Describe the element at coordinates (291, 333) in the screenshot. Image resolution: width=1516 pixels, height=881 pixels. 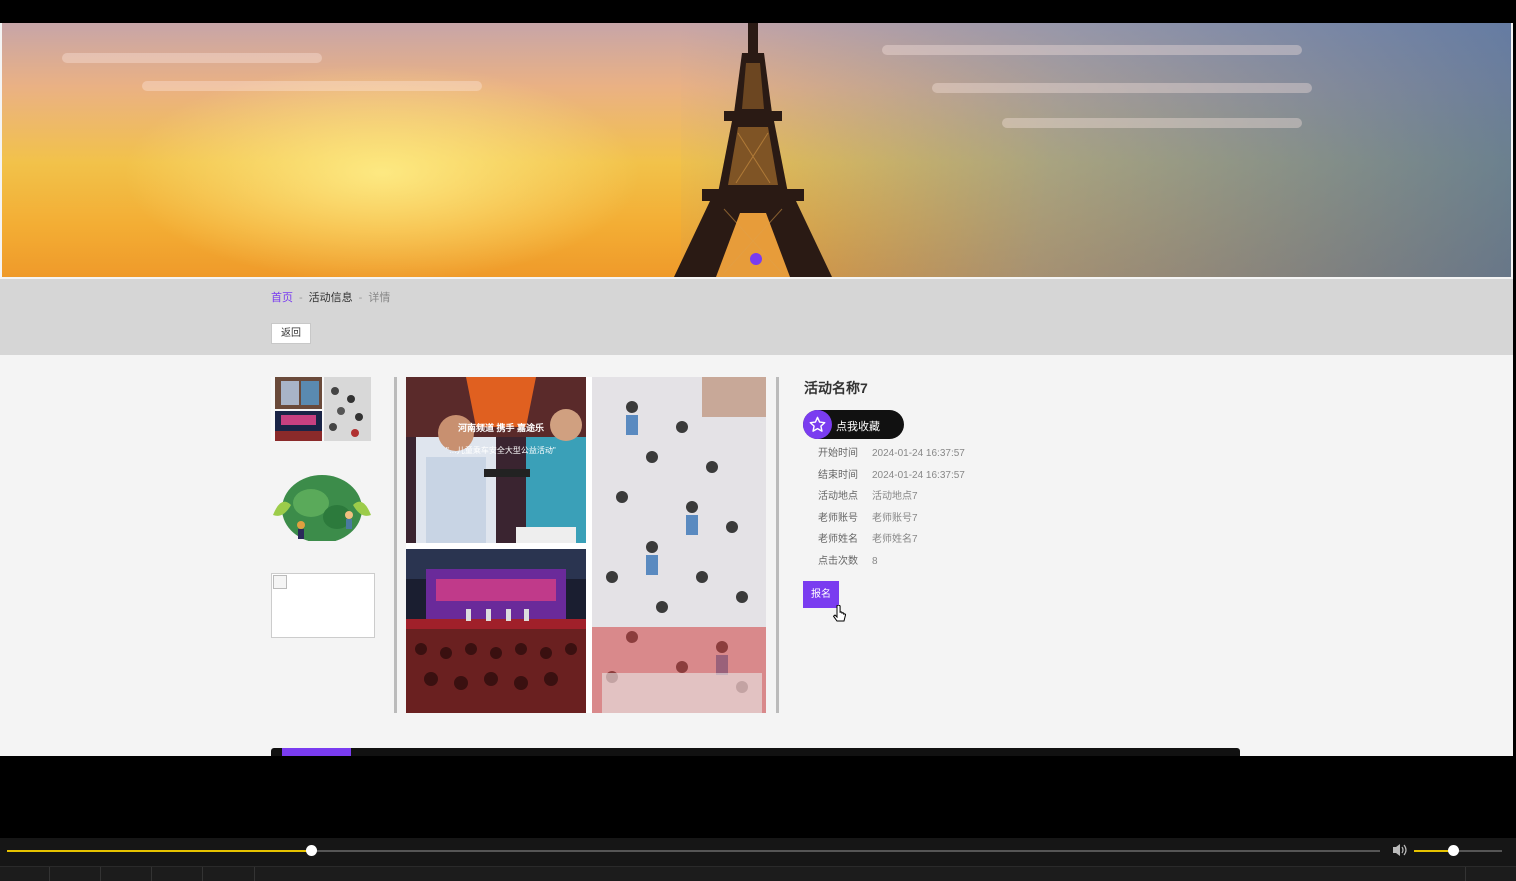
I see `back-button: 返回` at that location.